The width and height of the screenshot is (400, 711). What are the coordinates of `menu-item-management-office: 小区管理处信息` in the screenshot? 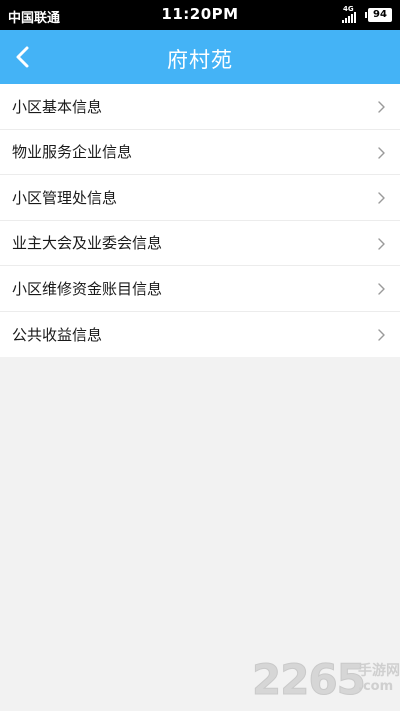 It's located at (200, 198).